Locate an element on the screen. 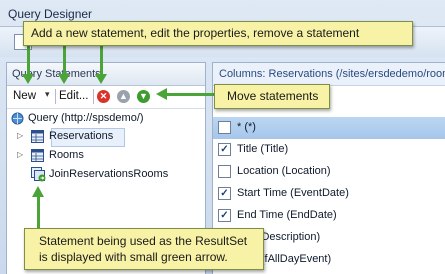 This screenshot has height=274, width=445. tree-item-reservations: ▷ Reservations is located at coordinates (106, 137).